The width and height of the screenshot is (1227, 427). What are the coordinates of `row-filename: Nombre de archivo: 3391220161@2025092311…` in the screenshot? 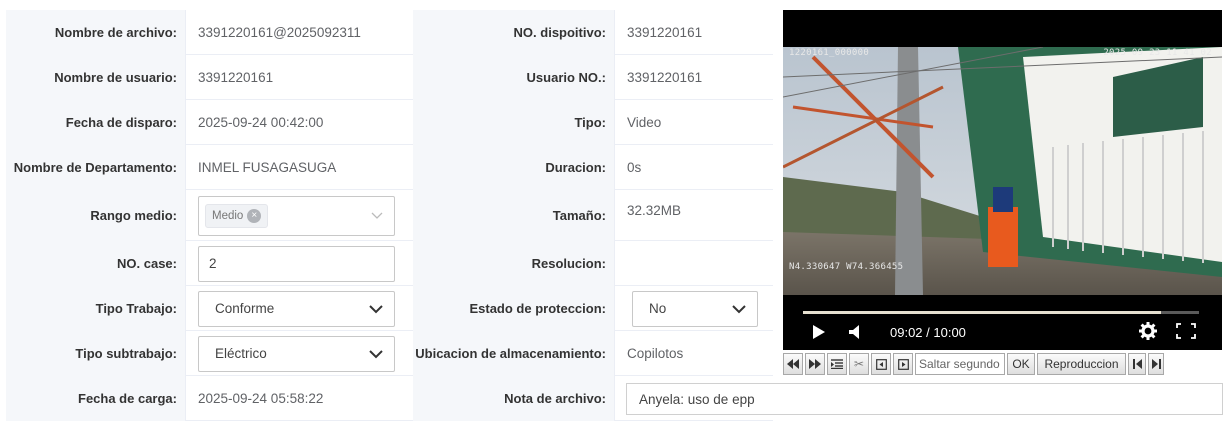 It's located at (389, 32).